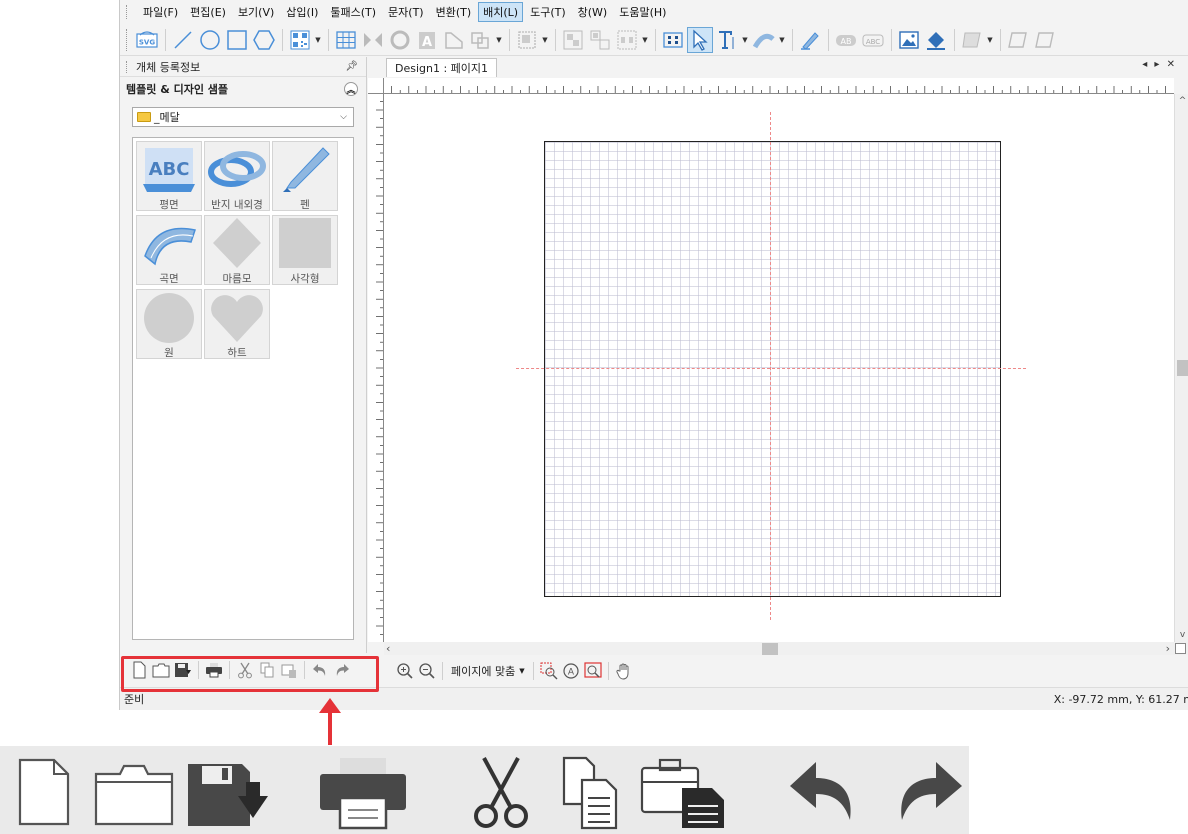 The image size is (1188, 834). What do you see at coordinates (593, 12) in the screenshot?
I see `menu-window: 창(W)` at bounding box center [593, 12].